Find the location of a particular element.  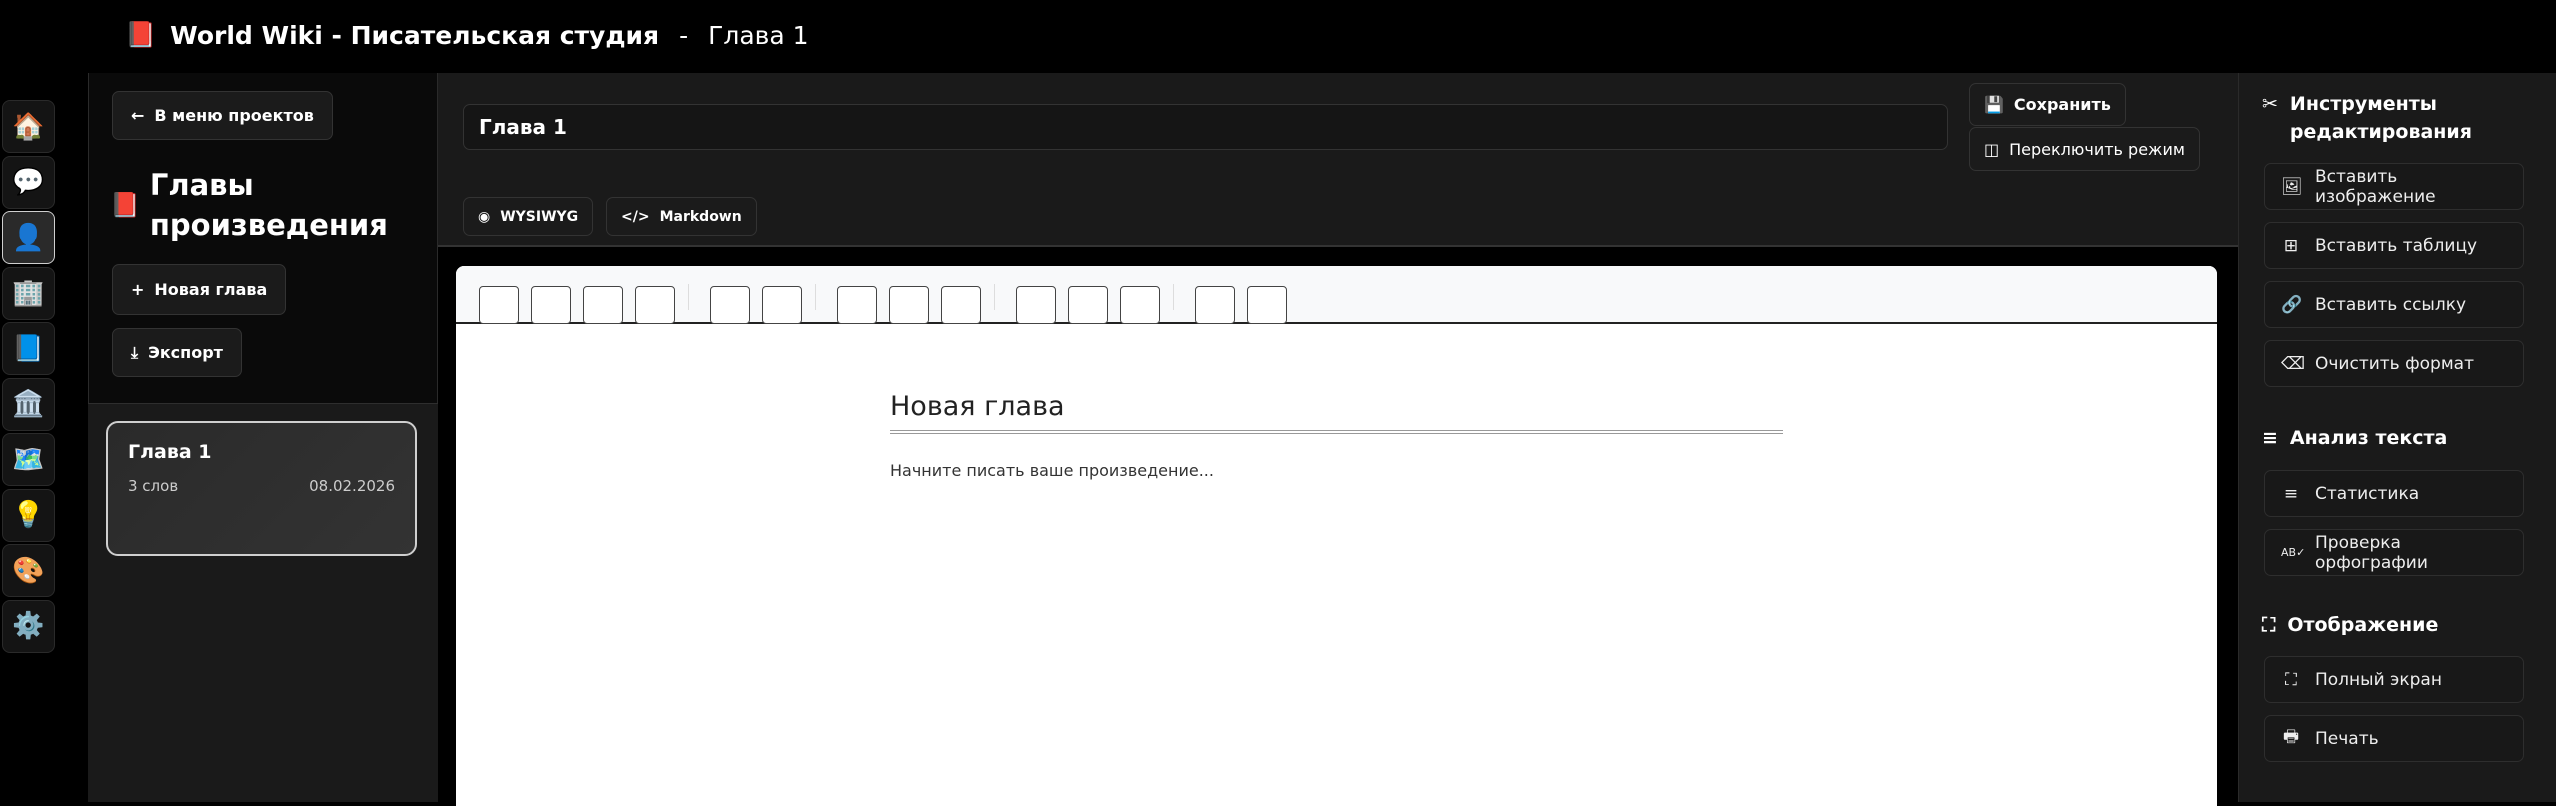

analysis-heading: ≡ Анализ текста is located at coordinates (2354, 438).